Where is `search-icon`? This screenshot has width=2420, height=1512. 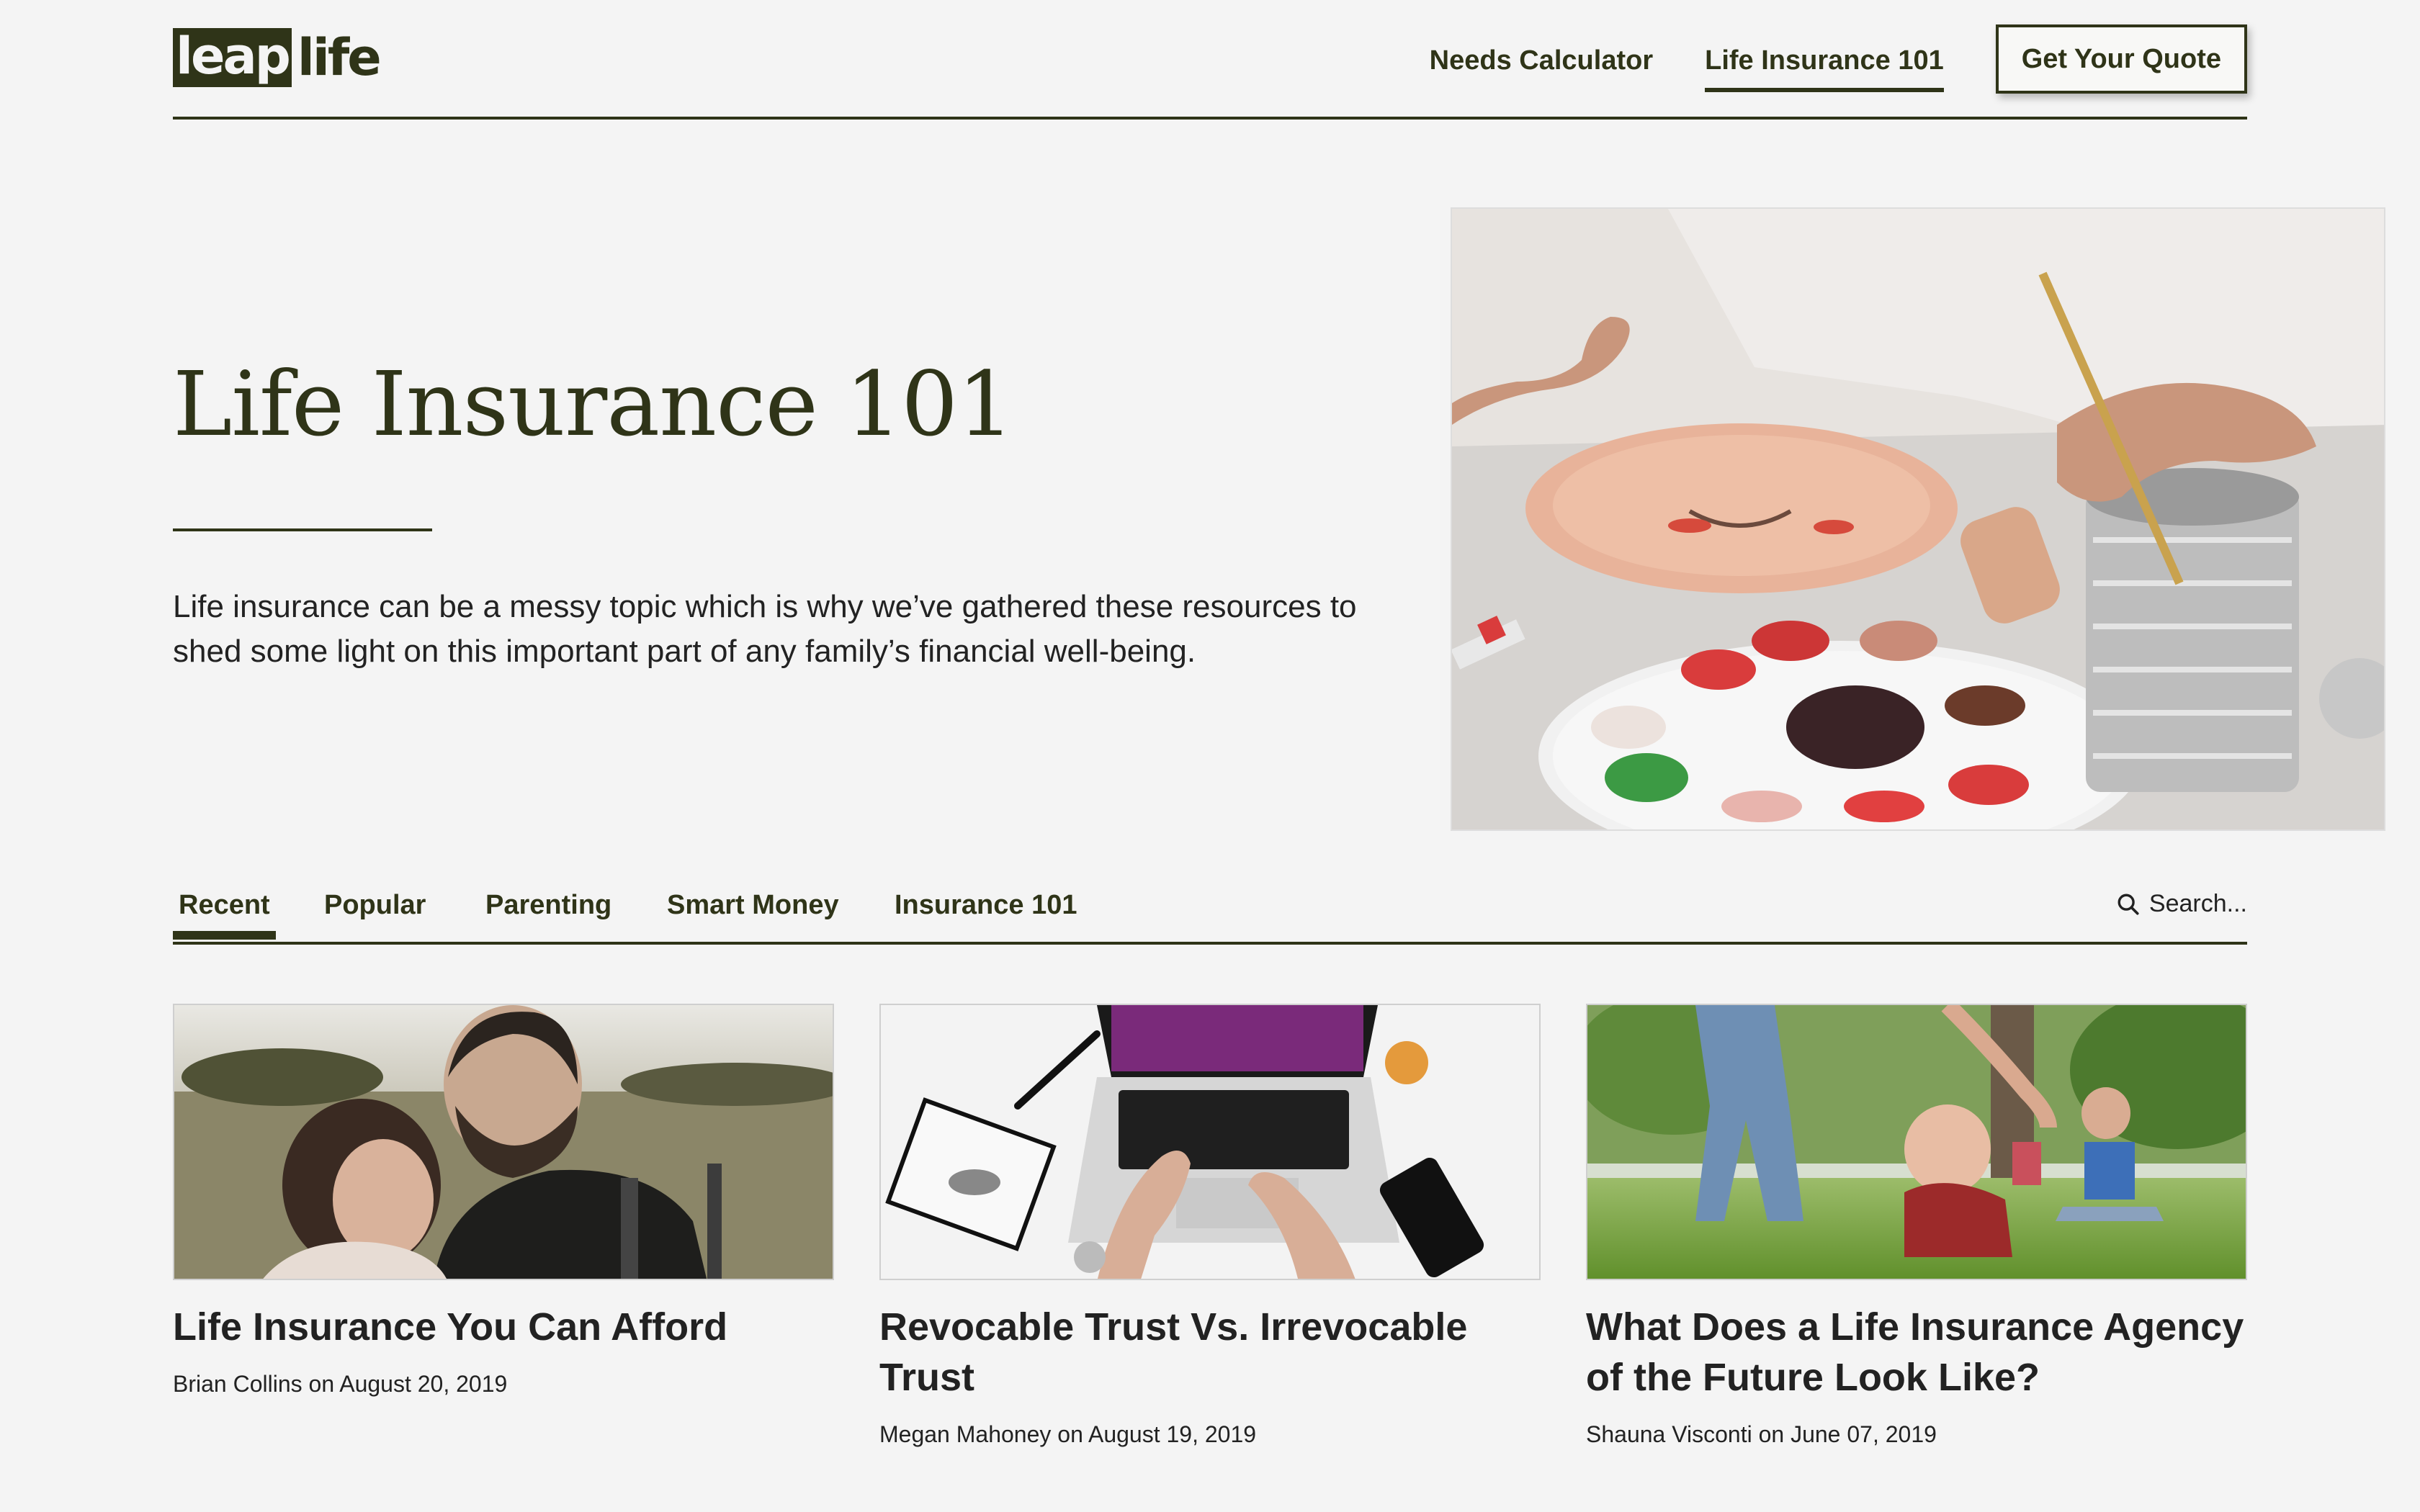
search-icon is located at coordinates (2128, 904).